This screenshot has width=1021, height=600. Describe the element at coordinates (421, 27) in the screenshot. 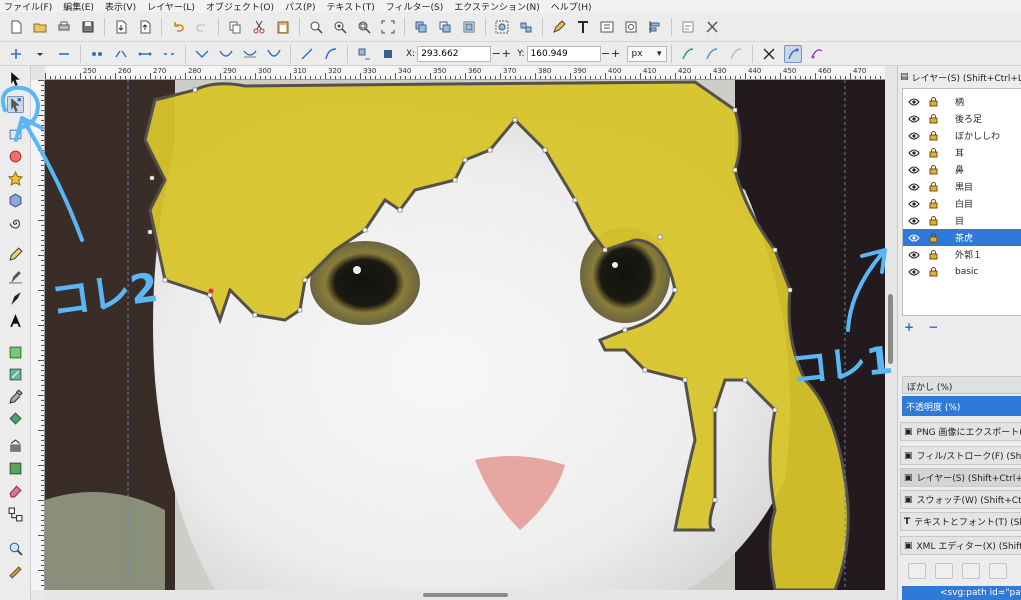

I see `duplicate-button` at that location.